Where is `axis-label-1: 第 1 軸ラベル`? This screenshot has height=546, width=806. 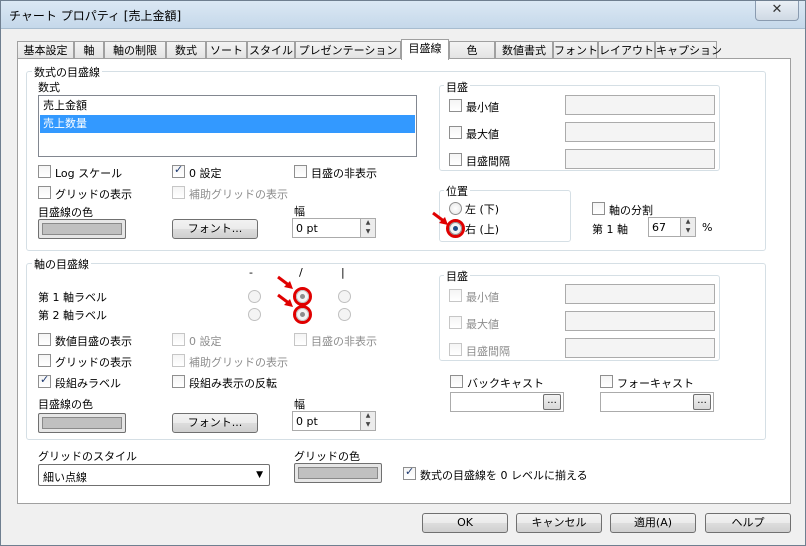
axis-label-1: 第 1 軸ラベル is located at coordinates (72, 297).